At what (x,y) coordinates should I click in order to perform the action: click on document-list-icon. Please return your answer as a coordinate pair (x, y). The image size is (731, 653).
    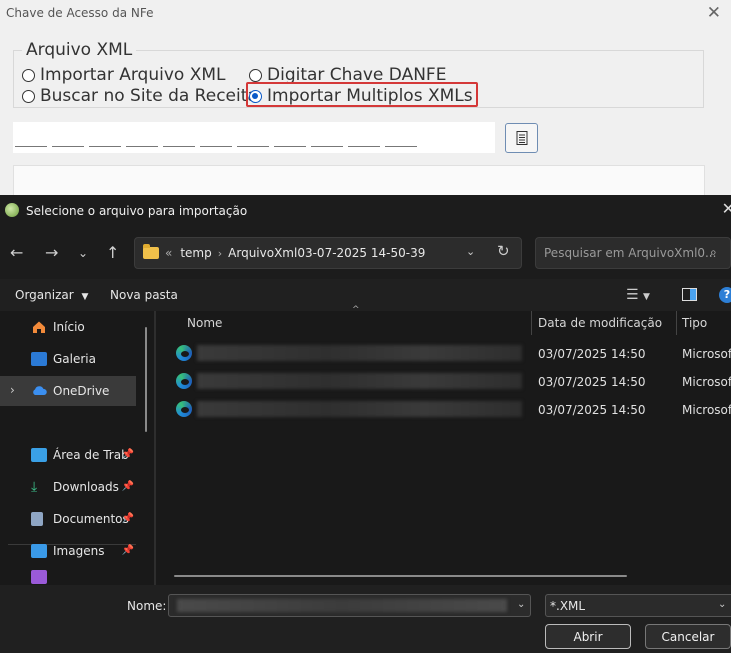
    Looking at the image, I should click on (521, 138).